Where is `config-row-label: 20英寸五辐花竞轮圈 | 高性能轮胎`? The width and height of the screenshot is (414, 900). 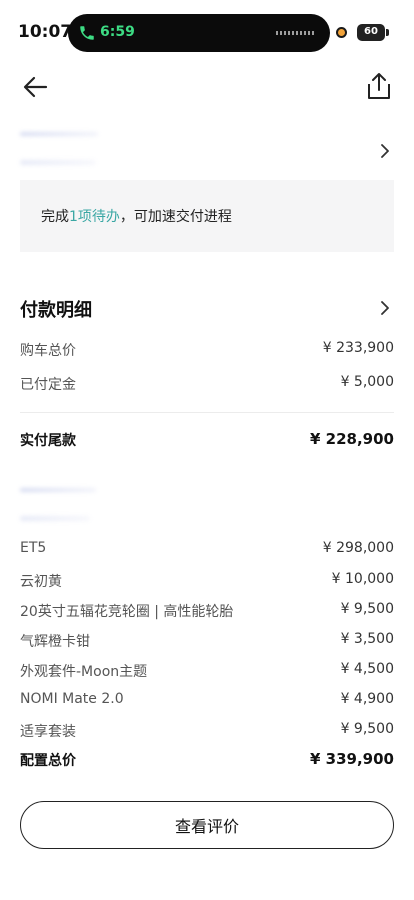
config-row-label: 20英寸五辐花竞轮圈 | 高性能轮胎 is located at coordinates (127, 612).